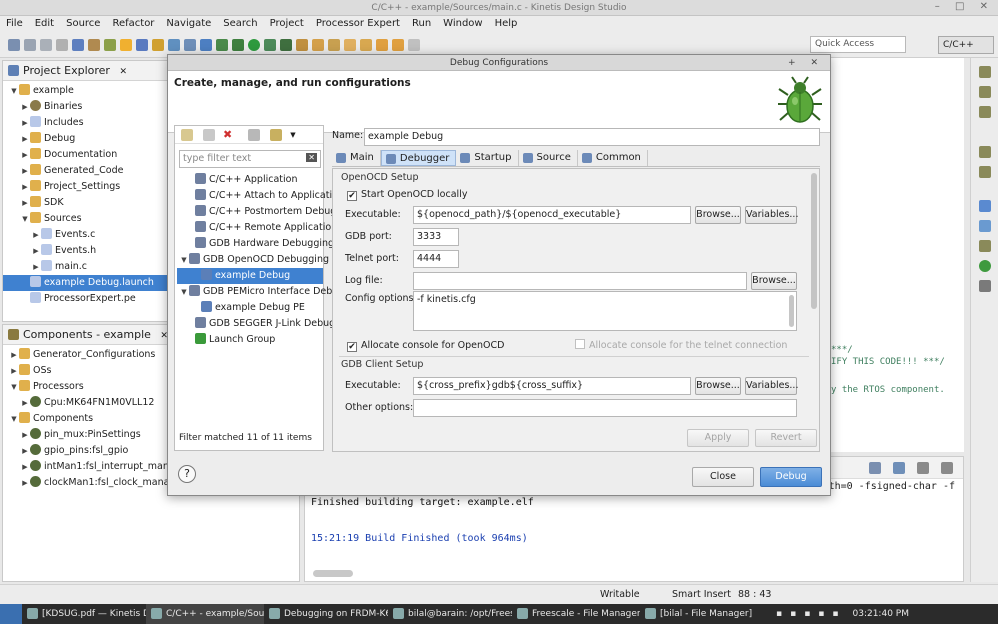 The image size is (998, 624). Describe the element at coordinates (133, 24) in the screenshot. I see `menu-refactor: Refactor` at that location.